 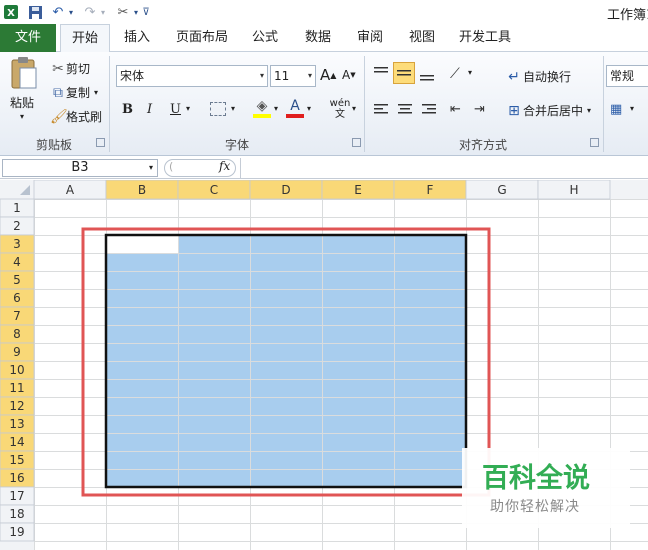 I want to click on tab-developer: 开发工具, so click(x=485, y=38).